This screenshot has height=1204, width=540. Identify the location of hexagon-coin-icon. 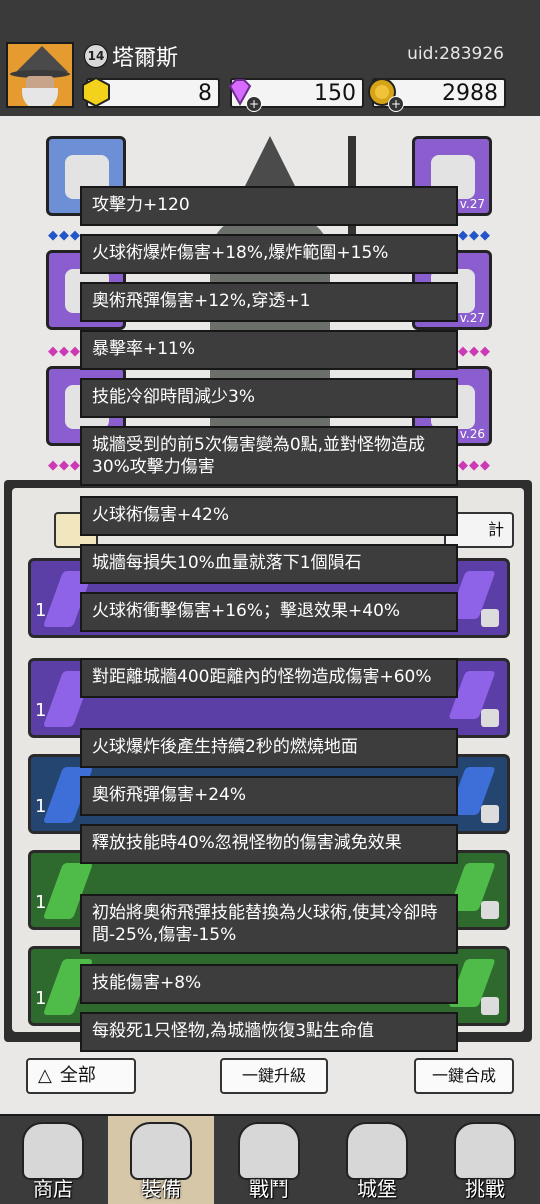
(96, 92).